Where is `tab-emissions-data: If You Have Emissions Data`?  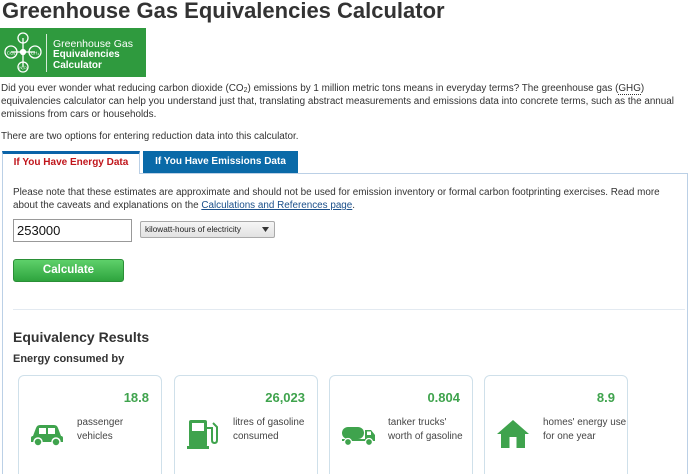 tab-emissions-data: If You Have Emissions Data is located at coordinates (220, 162).